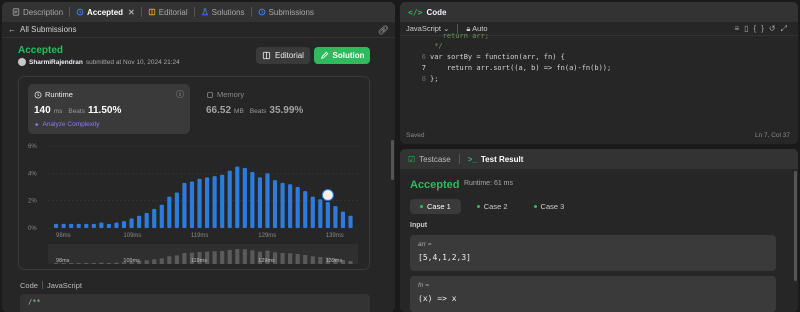  What do you see at coordinates (286, 110) in the screenshot?
I see `memory-beats-value: 35.99%` at bounding box center [286, 110].